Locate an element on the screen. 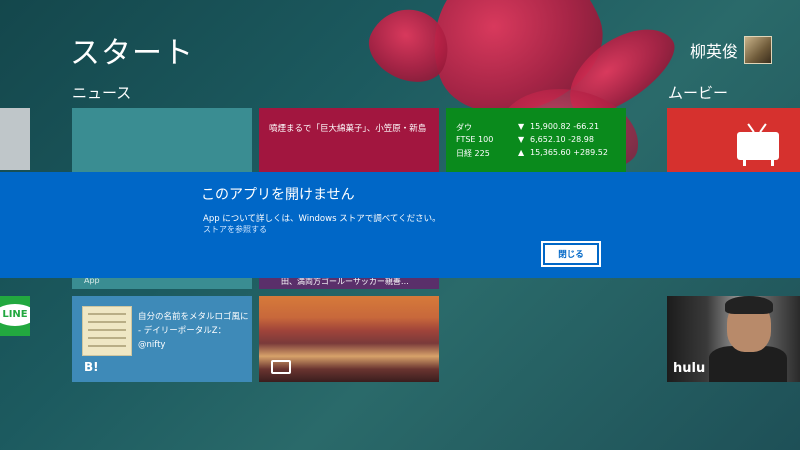 The image size is (800, 450). finance-up-arrow-icon: ▲ is located at coordinates (521, 152).